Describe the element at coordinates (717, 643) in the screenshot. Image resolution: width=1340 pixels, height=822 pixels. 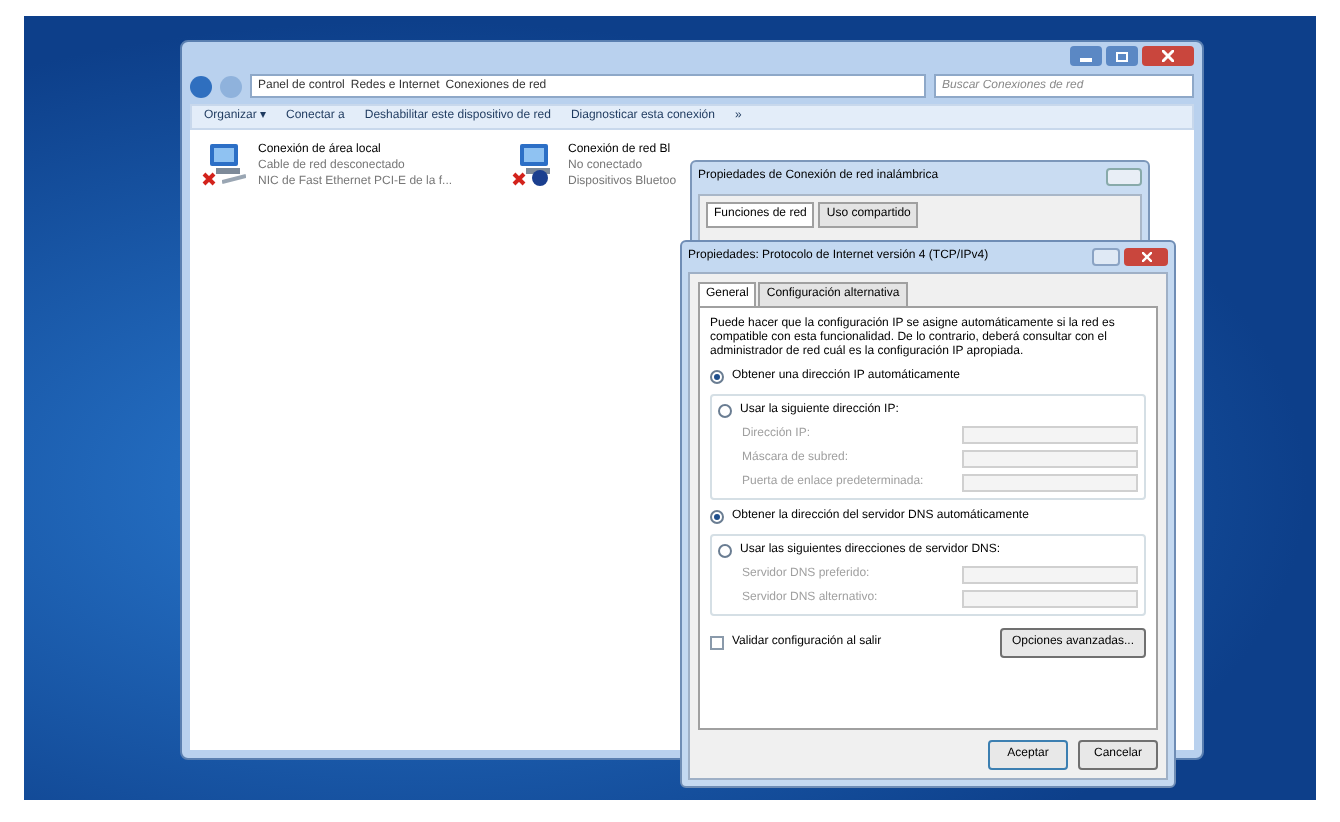
I see `checkbox` at that location.